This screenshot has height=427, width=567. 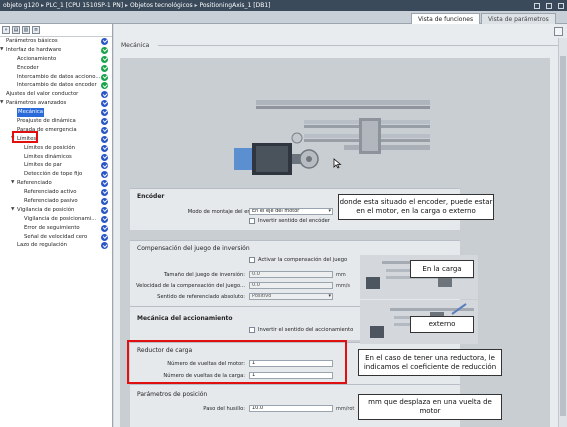 What do you see at coordinates (56, 41) in the screenshot?
I see `nav-item: Parámetros básicos` at bounding box center [56, 41].